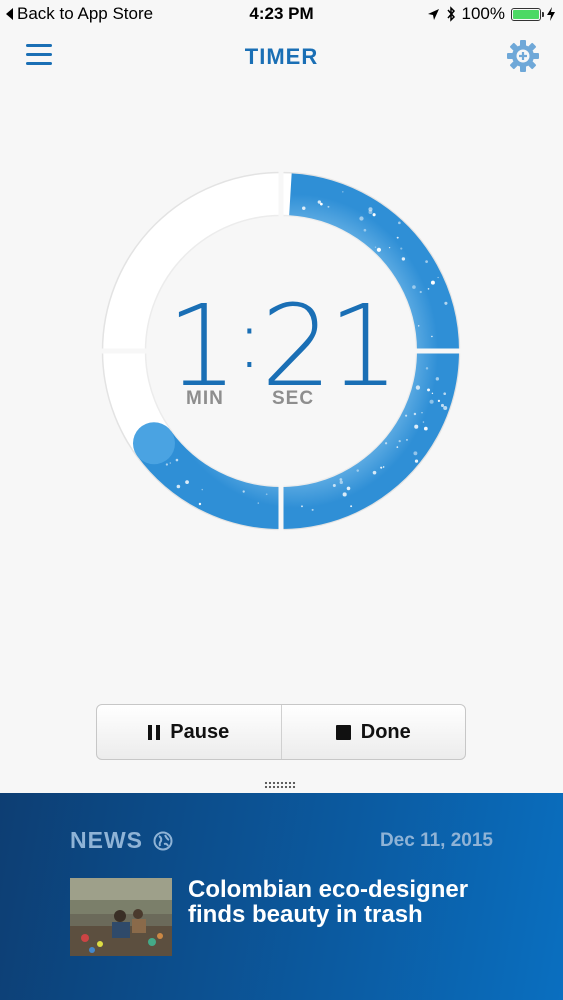 This screenshot has width=563, height=1000. Describe the element at coordinates (249, 339) in the screenshot. I see `time-colon: :` at that location.